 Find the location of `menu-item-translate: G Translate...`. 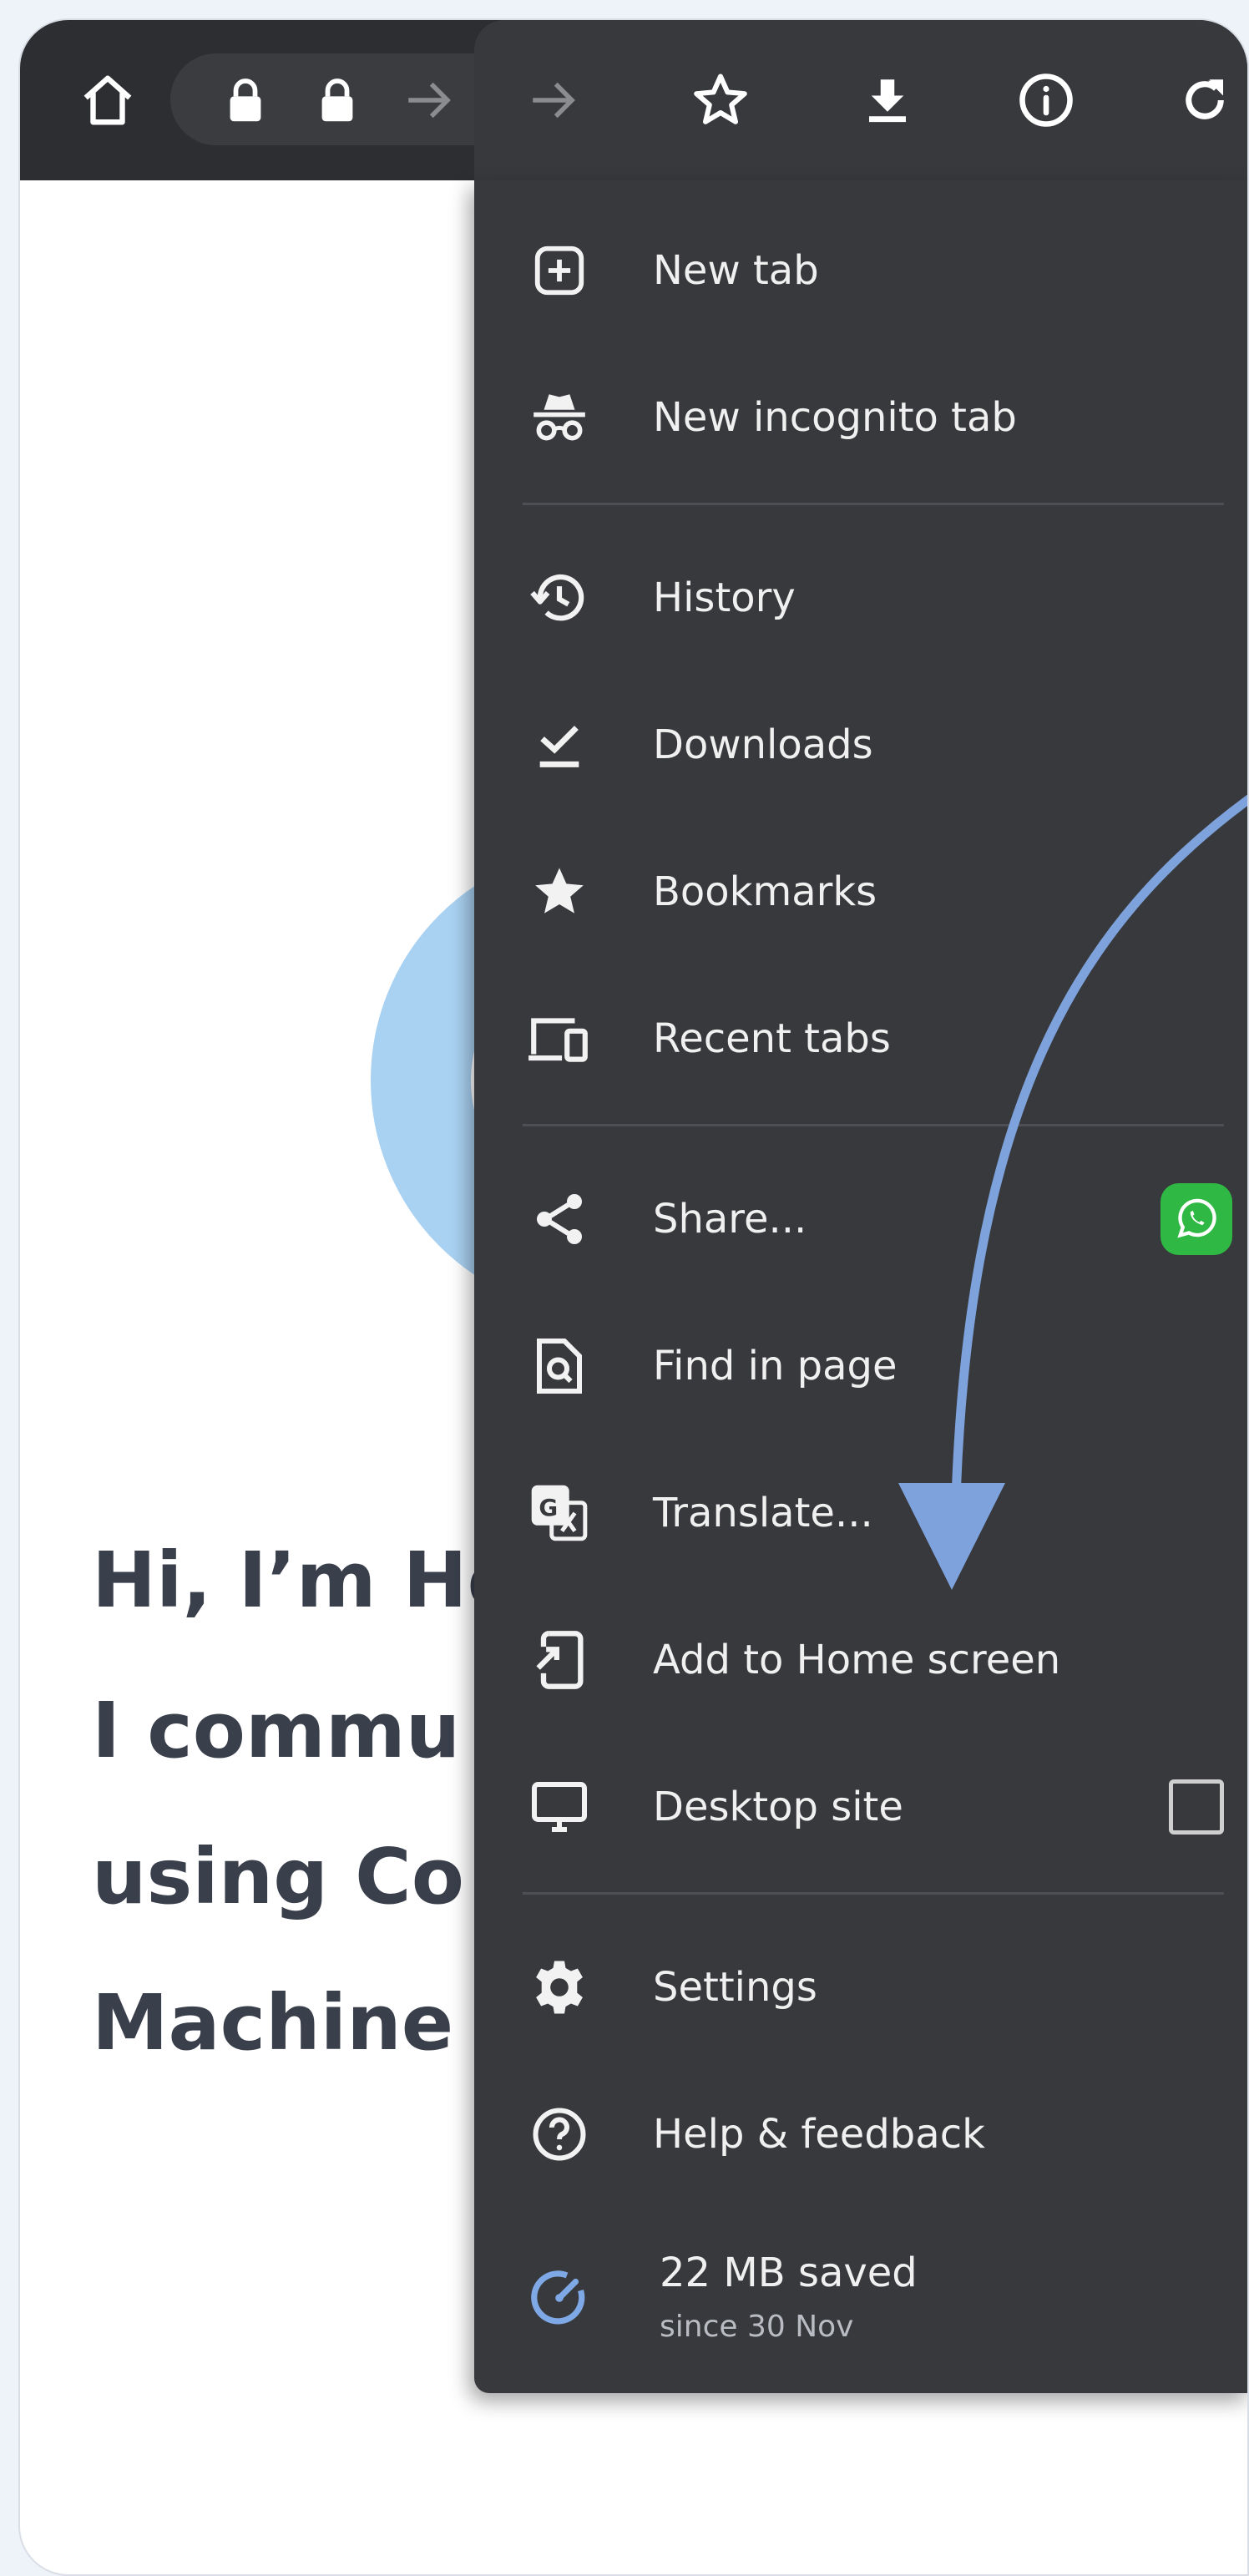

menu-item-translate: G Translate... is located at coordinates (860, 1513).